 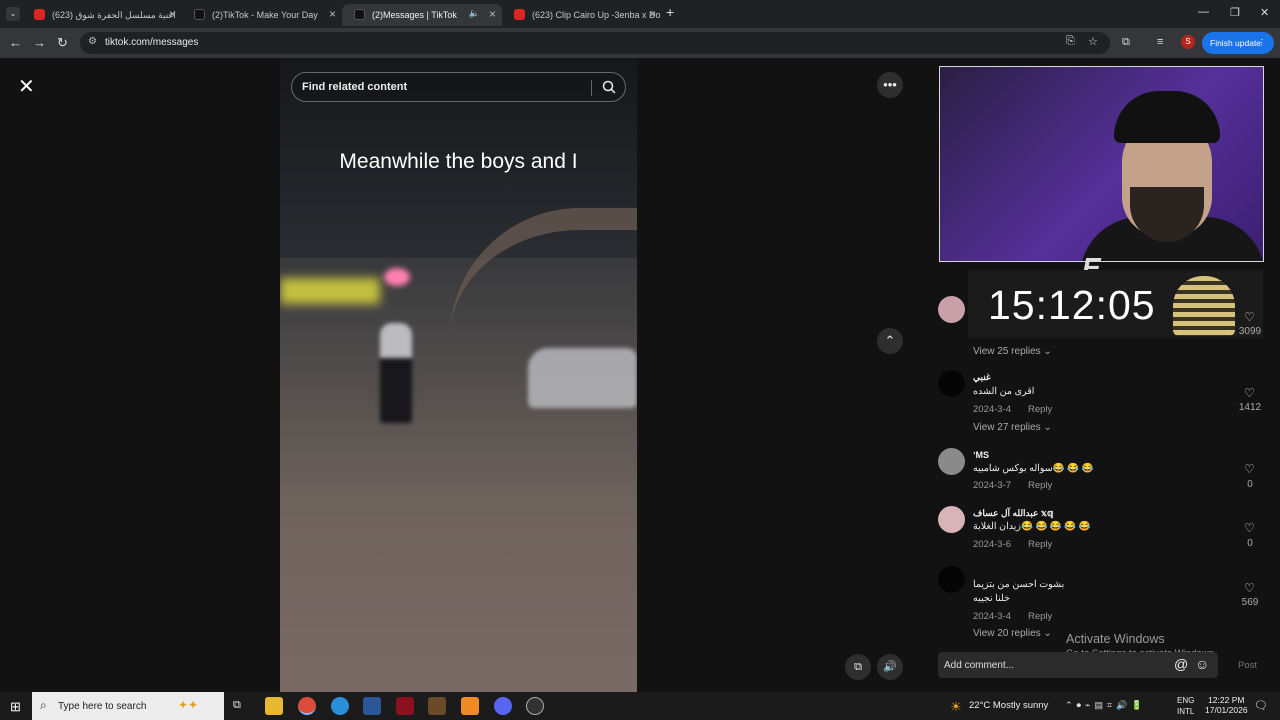 I want to click on comment-text: زيدان الغلابة😂 😂 😂 😂 😂, so click(x=1032, y=526).